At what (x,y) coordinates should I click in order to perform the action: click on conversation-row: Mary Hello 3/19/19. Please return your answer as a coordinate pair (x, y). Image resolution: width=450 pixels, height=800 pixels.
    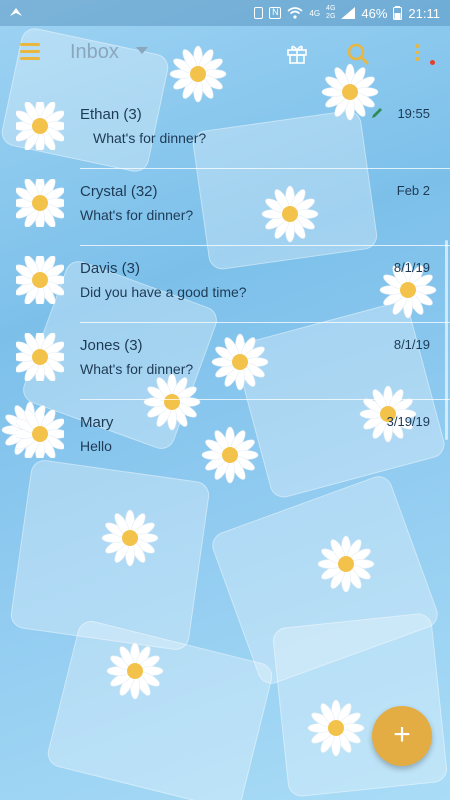
    Looking at the image, I should click on (225, 438).